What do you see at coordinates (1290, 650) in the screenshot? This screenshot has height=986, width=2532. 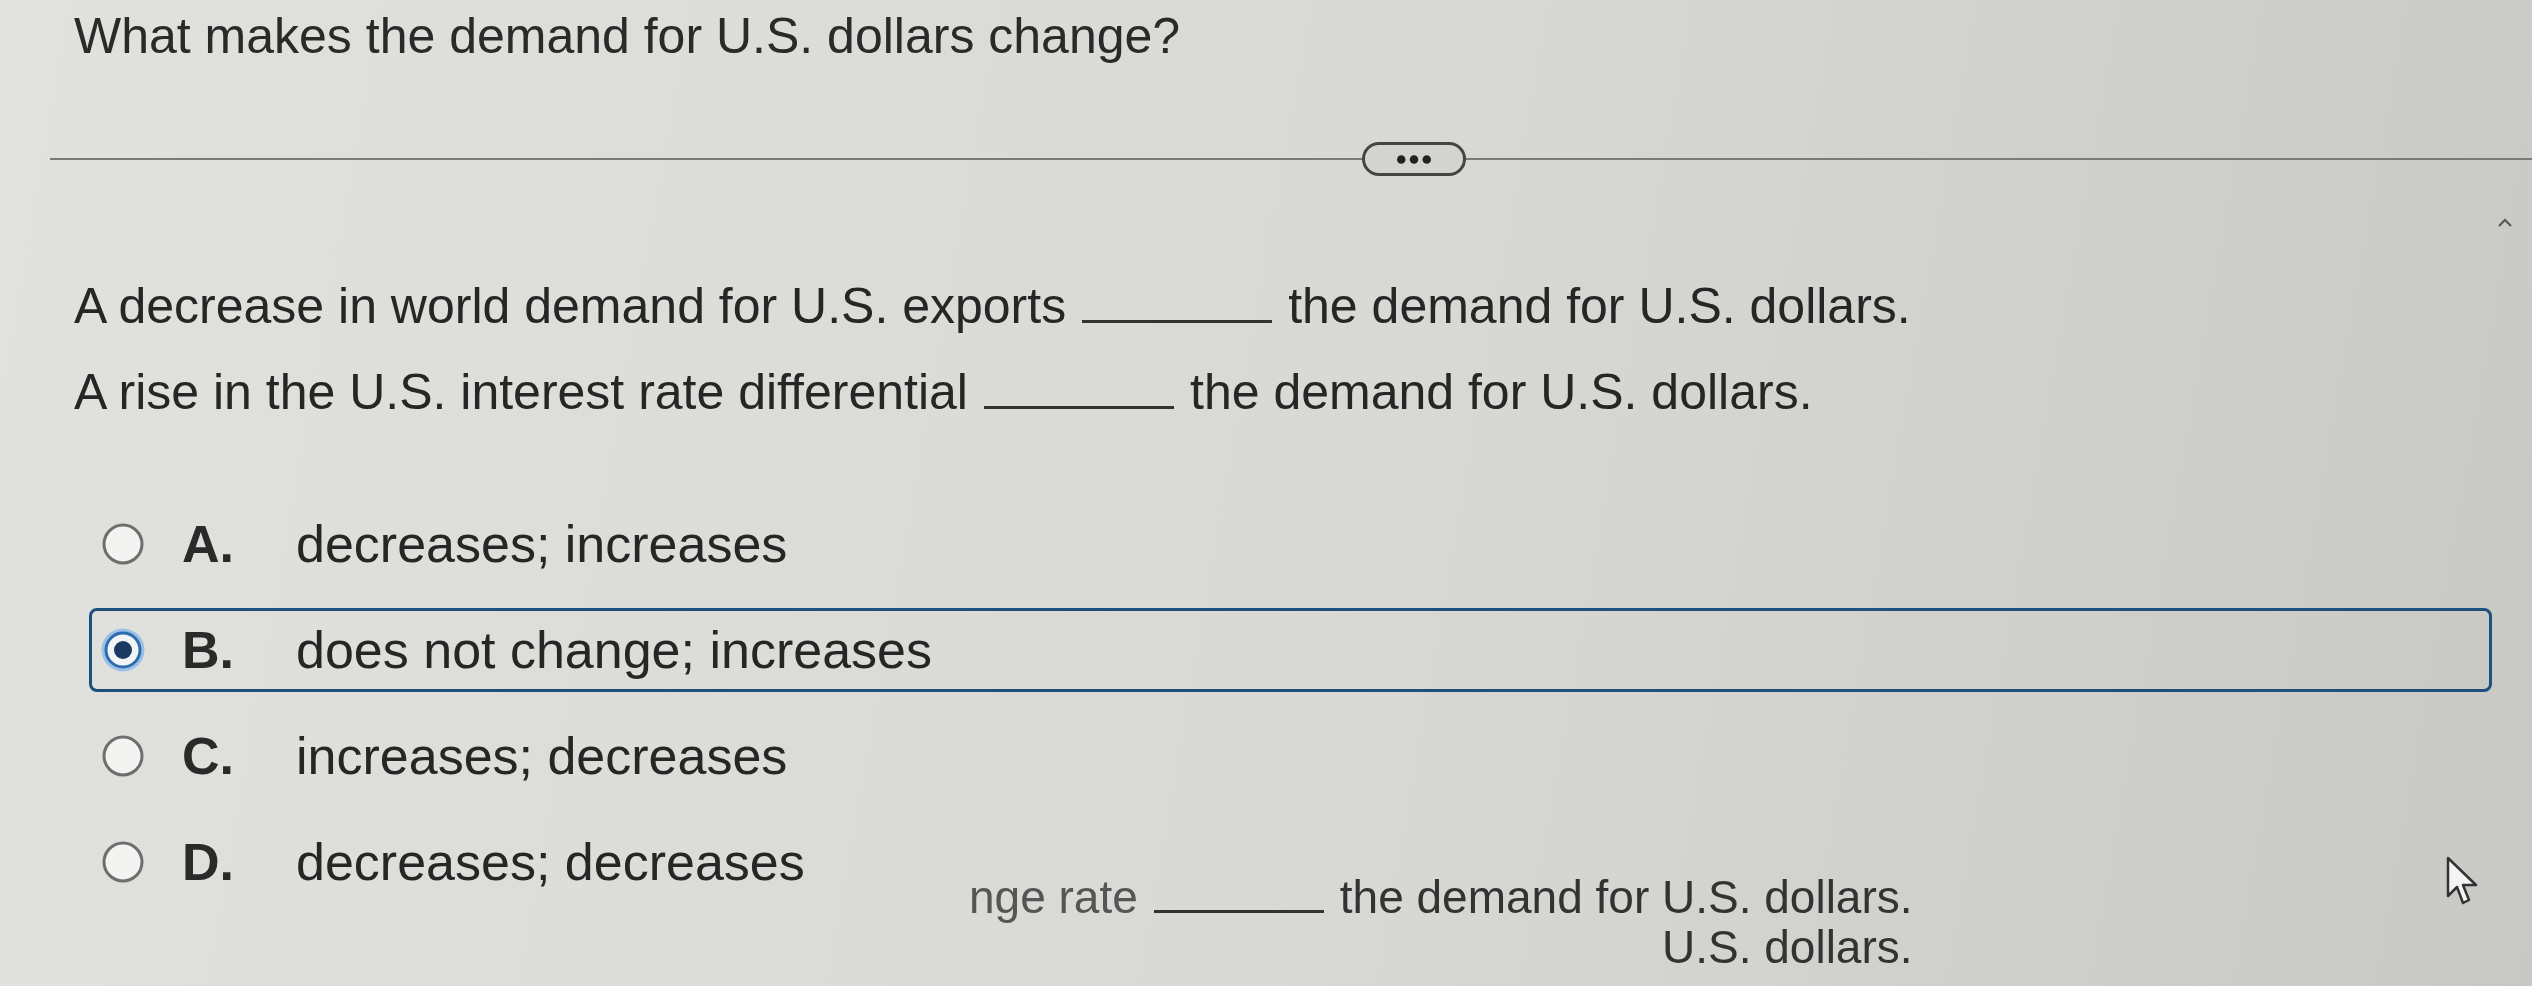 I see `answer-option: B. does not change; increases` at bounding box center [1290, 650].